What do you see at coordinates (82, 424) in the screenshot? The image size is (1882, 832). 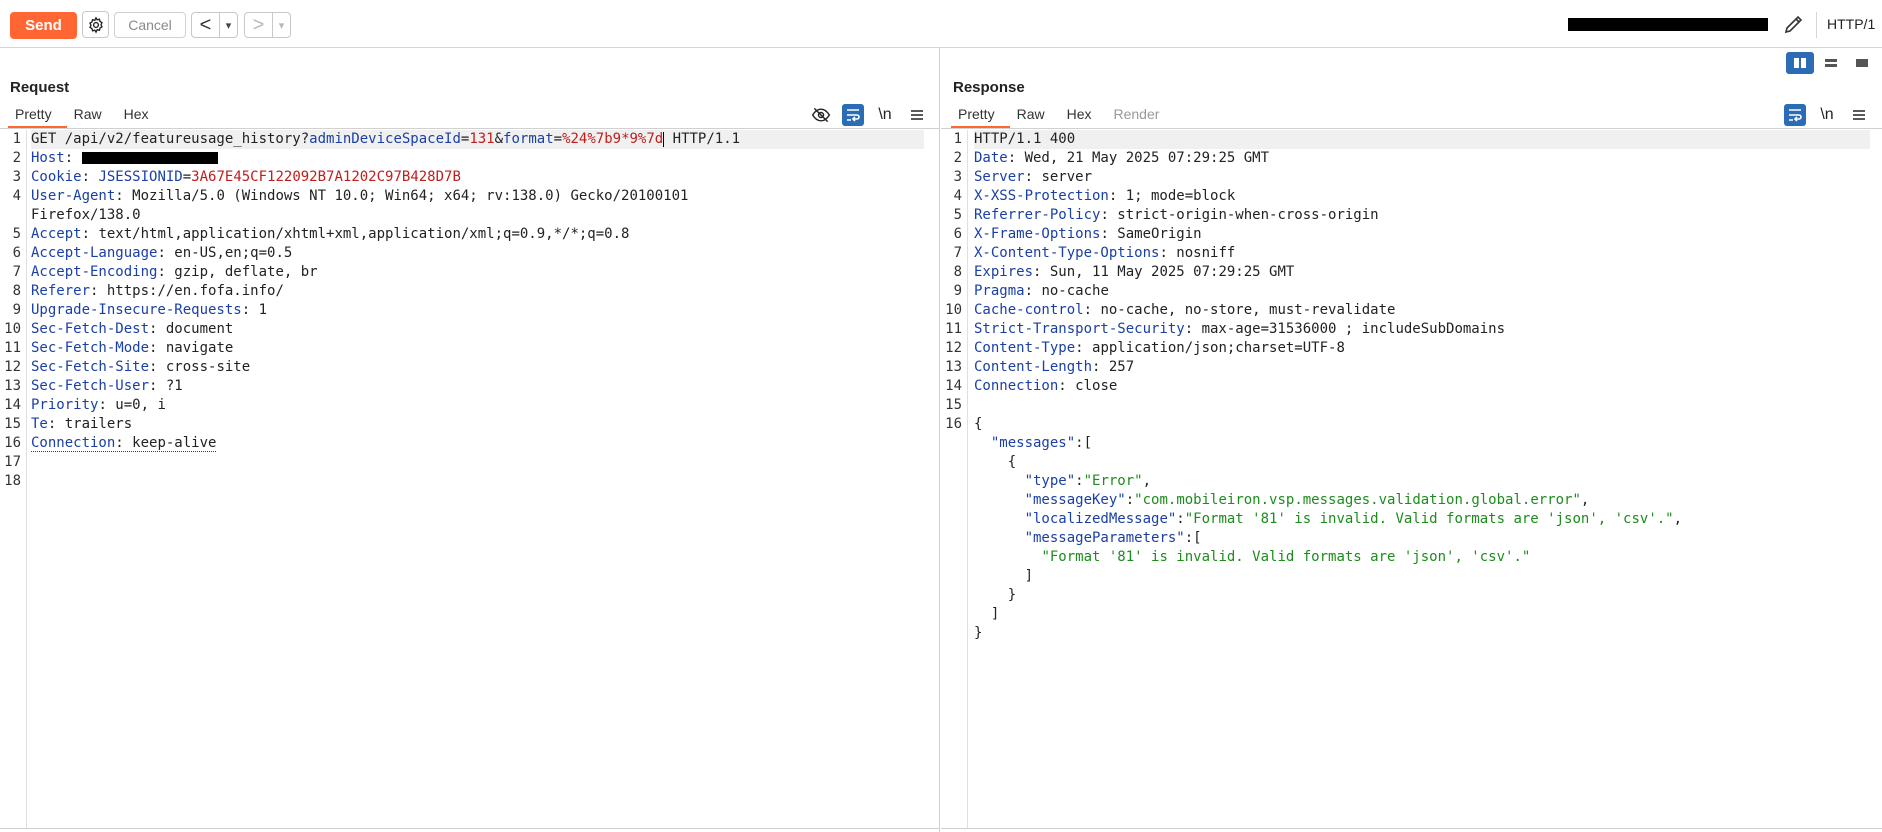 I see `header-line: Te: trailers` at bounding box center [82, 424].